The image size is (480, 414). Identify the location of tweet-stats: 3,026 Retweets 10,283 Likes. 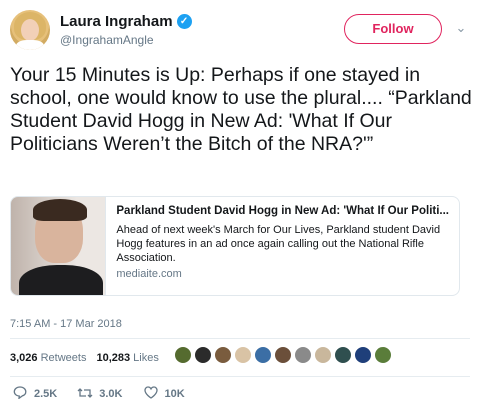
(89, 358).